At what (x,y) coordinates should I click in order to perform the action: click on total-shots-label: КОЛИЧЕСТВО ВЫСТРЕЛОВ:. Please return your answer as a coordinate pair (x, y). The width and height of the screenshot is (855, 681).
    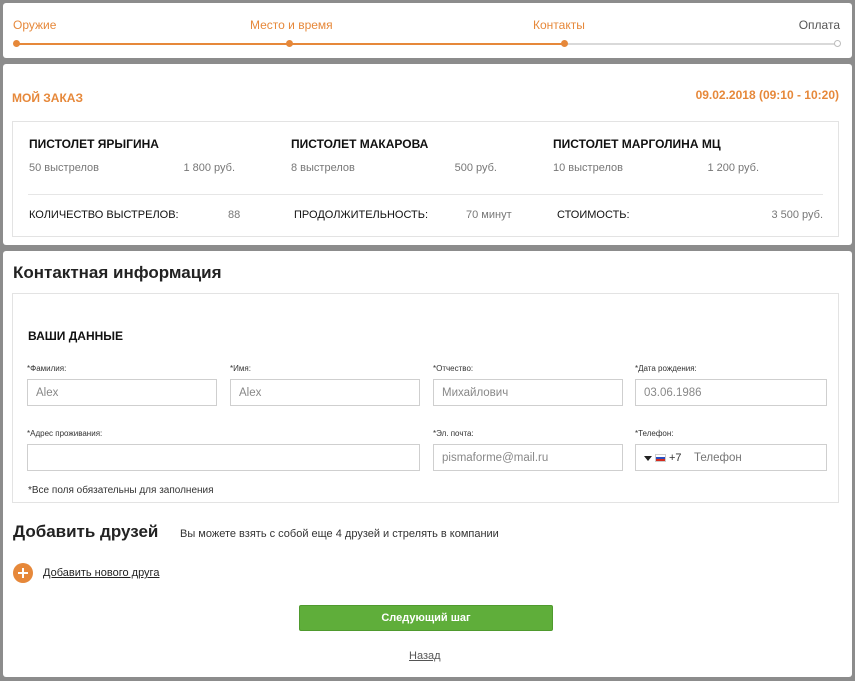
    Looking at the image, I should click on (104, 215).